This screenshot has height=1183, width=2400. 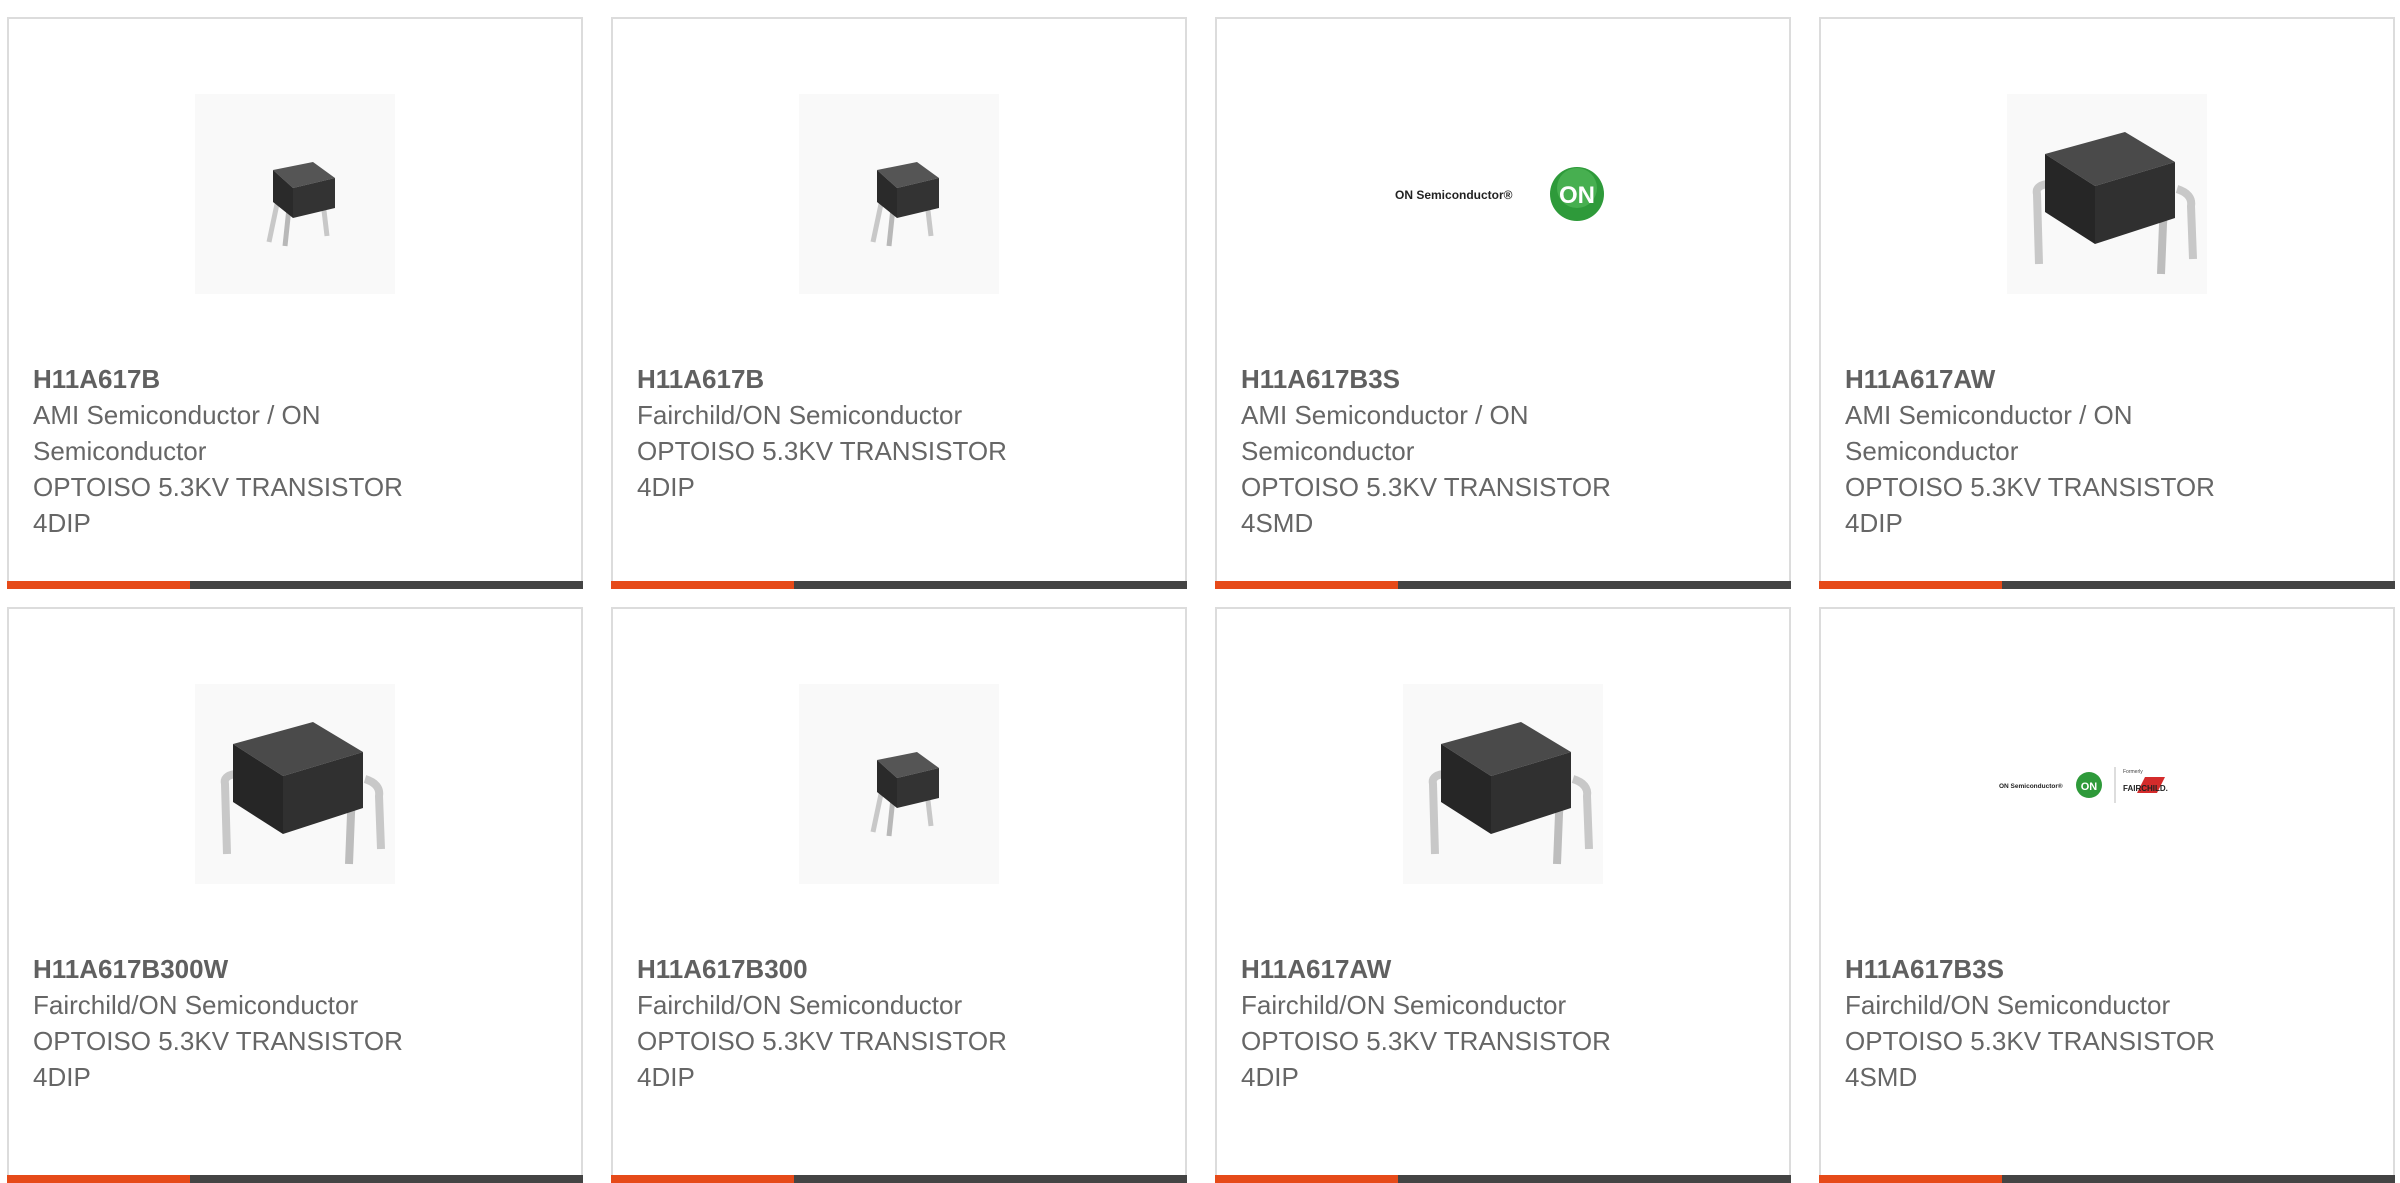 I want to click on part-number-link: H11A617B300, so click(x=899, y=969).